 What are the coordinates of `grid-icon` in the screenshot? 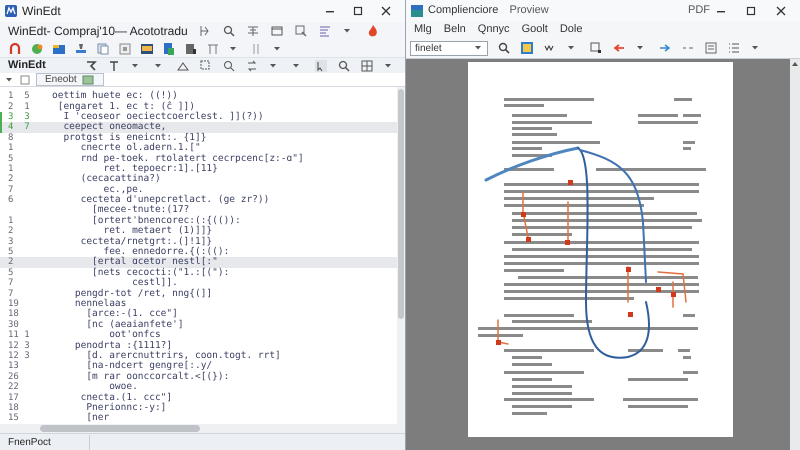 It's located at (367, 65).